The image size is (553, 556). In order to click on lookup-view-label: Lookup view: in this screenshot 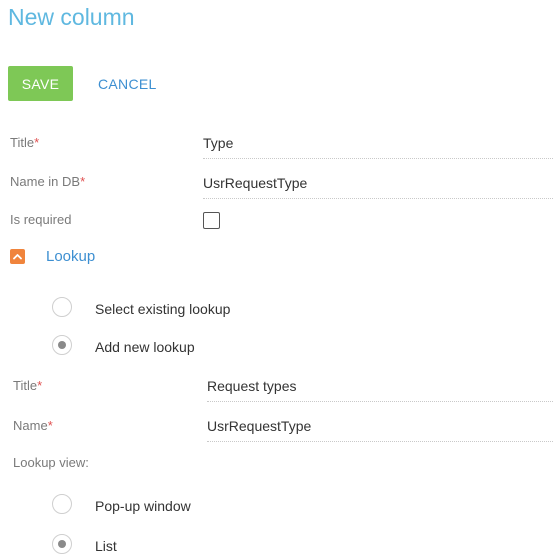, I will do `click(51, 462)`.